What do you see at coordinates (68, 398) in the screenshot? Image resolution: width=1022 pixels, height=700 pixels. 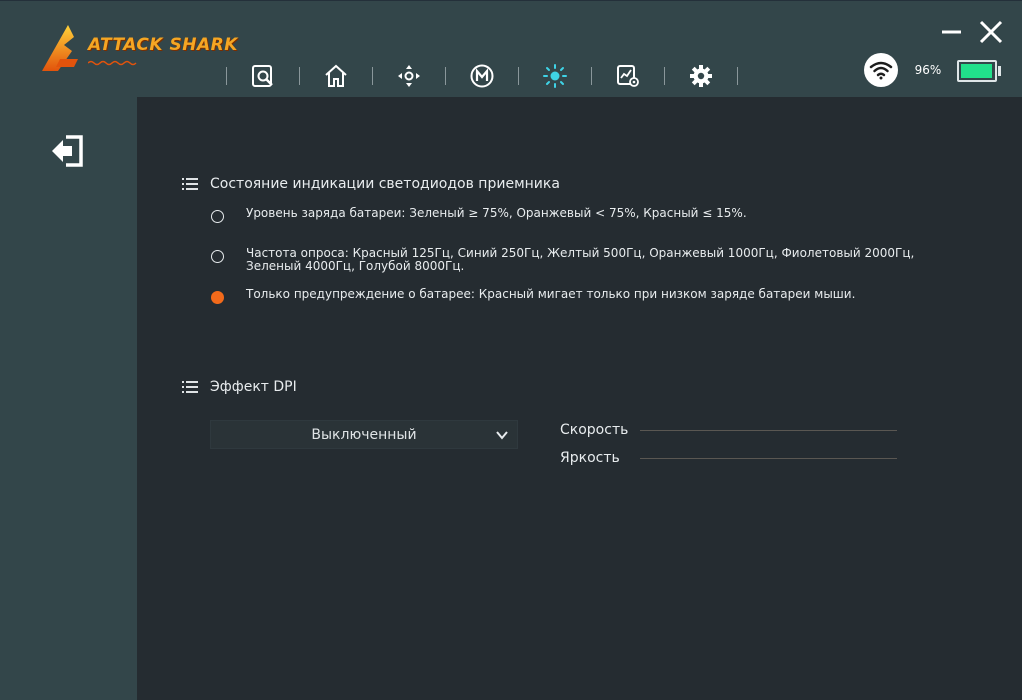 I see `sidebar` at bounding box center [68, 398].